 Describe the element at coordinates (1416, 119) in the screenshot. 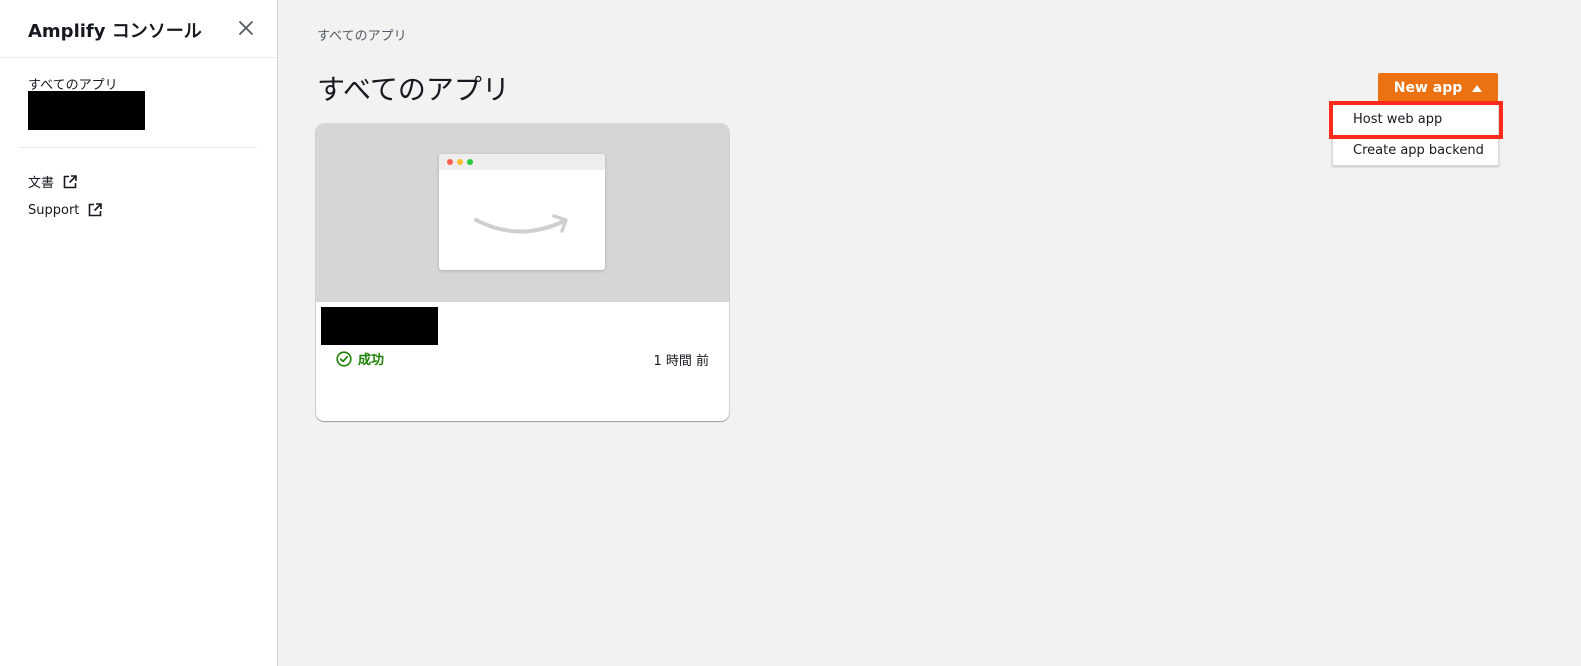

I see `menu-item-host-web-app: Host web app` at that location.